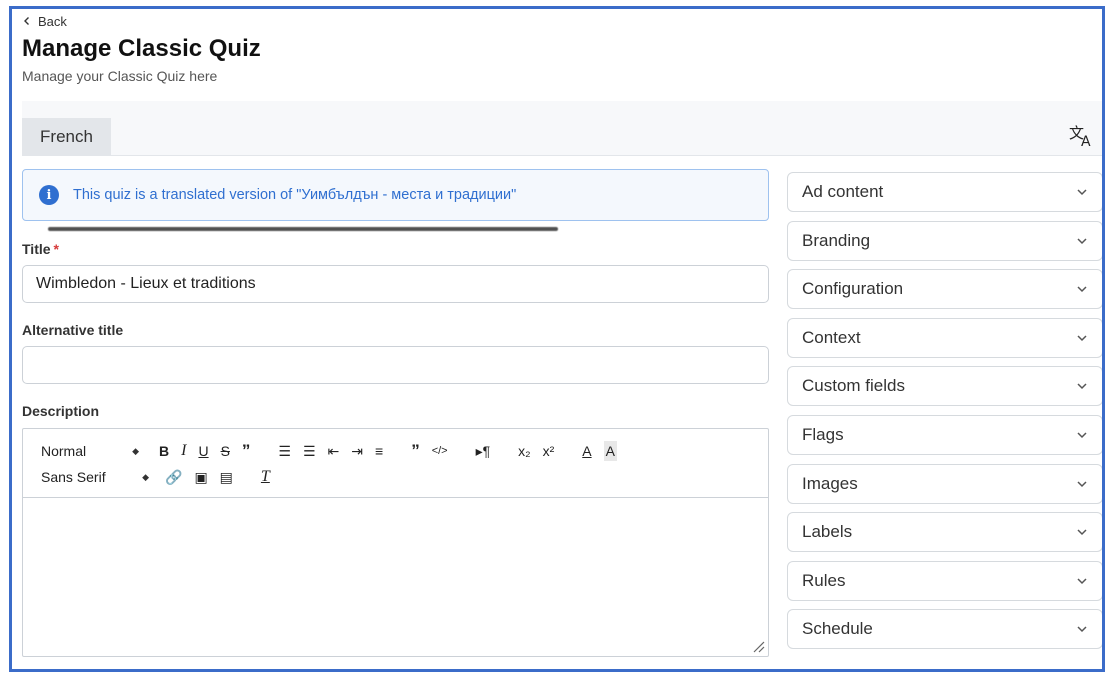 Image resolution: width=1114 pixels, height=680 pixels. I want to click on alternative-title-input, so click(395, 365).